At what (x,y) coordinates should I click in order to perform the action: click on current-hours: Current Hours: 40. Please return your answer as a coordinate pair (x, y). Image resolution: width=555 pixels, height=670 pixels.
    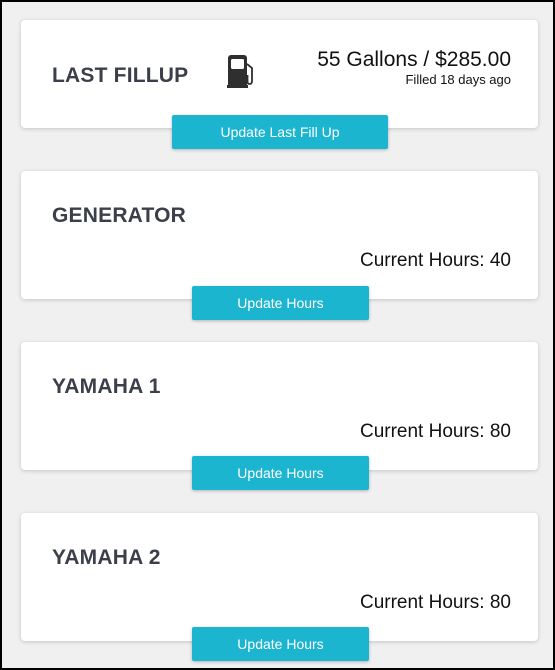
    Looking at the image, I should click on (435, 260).